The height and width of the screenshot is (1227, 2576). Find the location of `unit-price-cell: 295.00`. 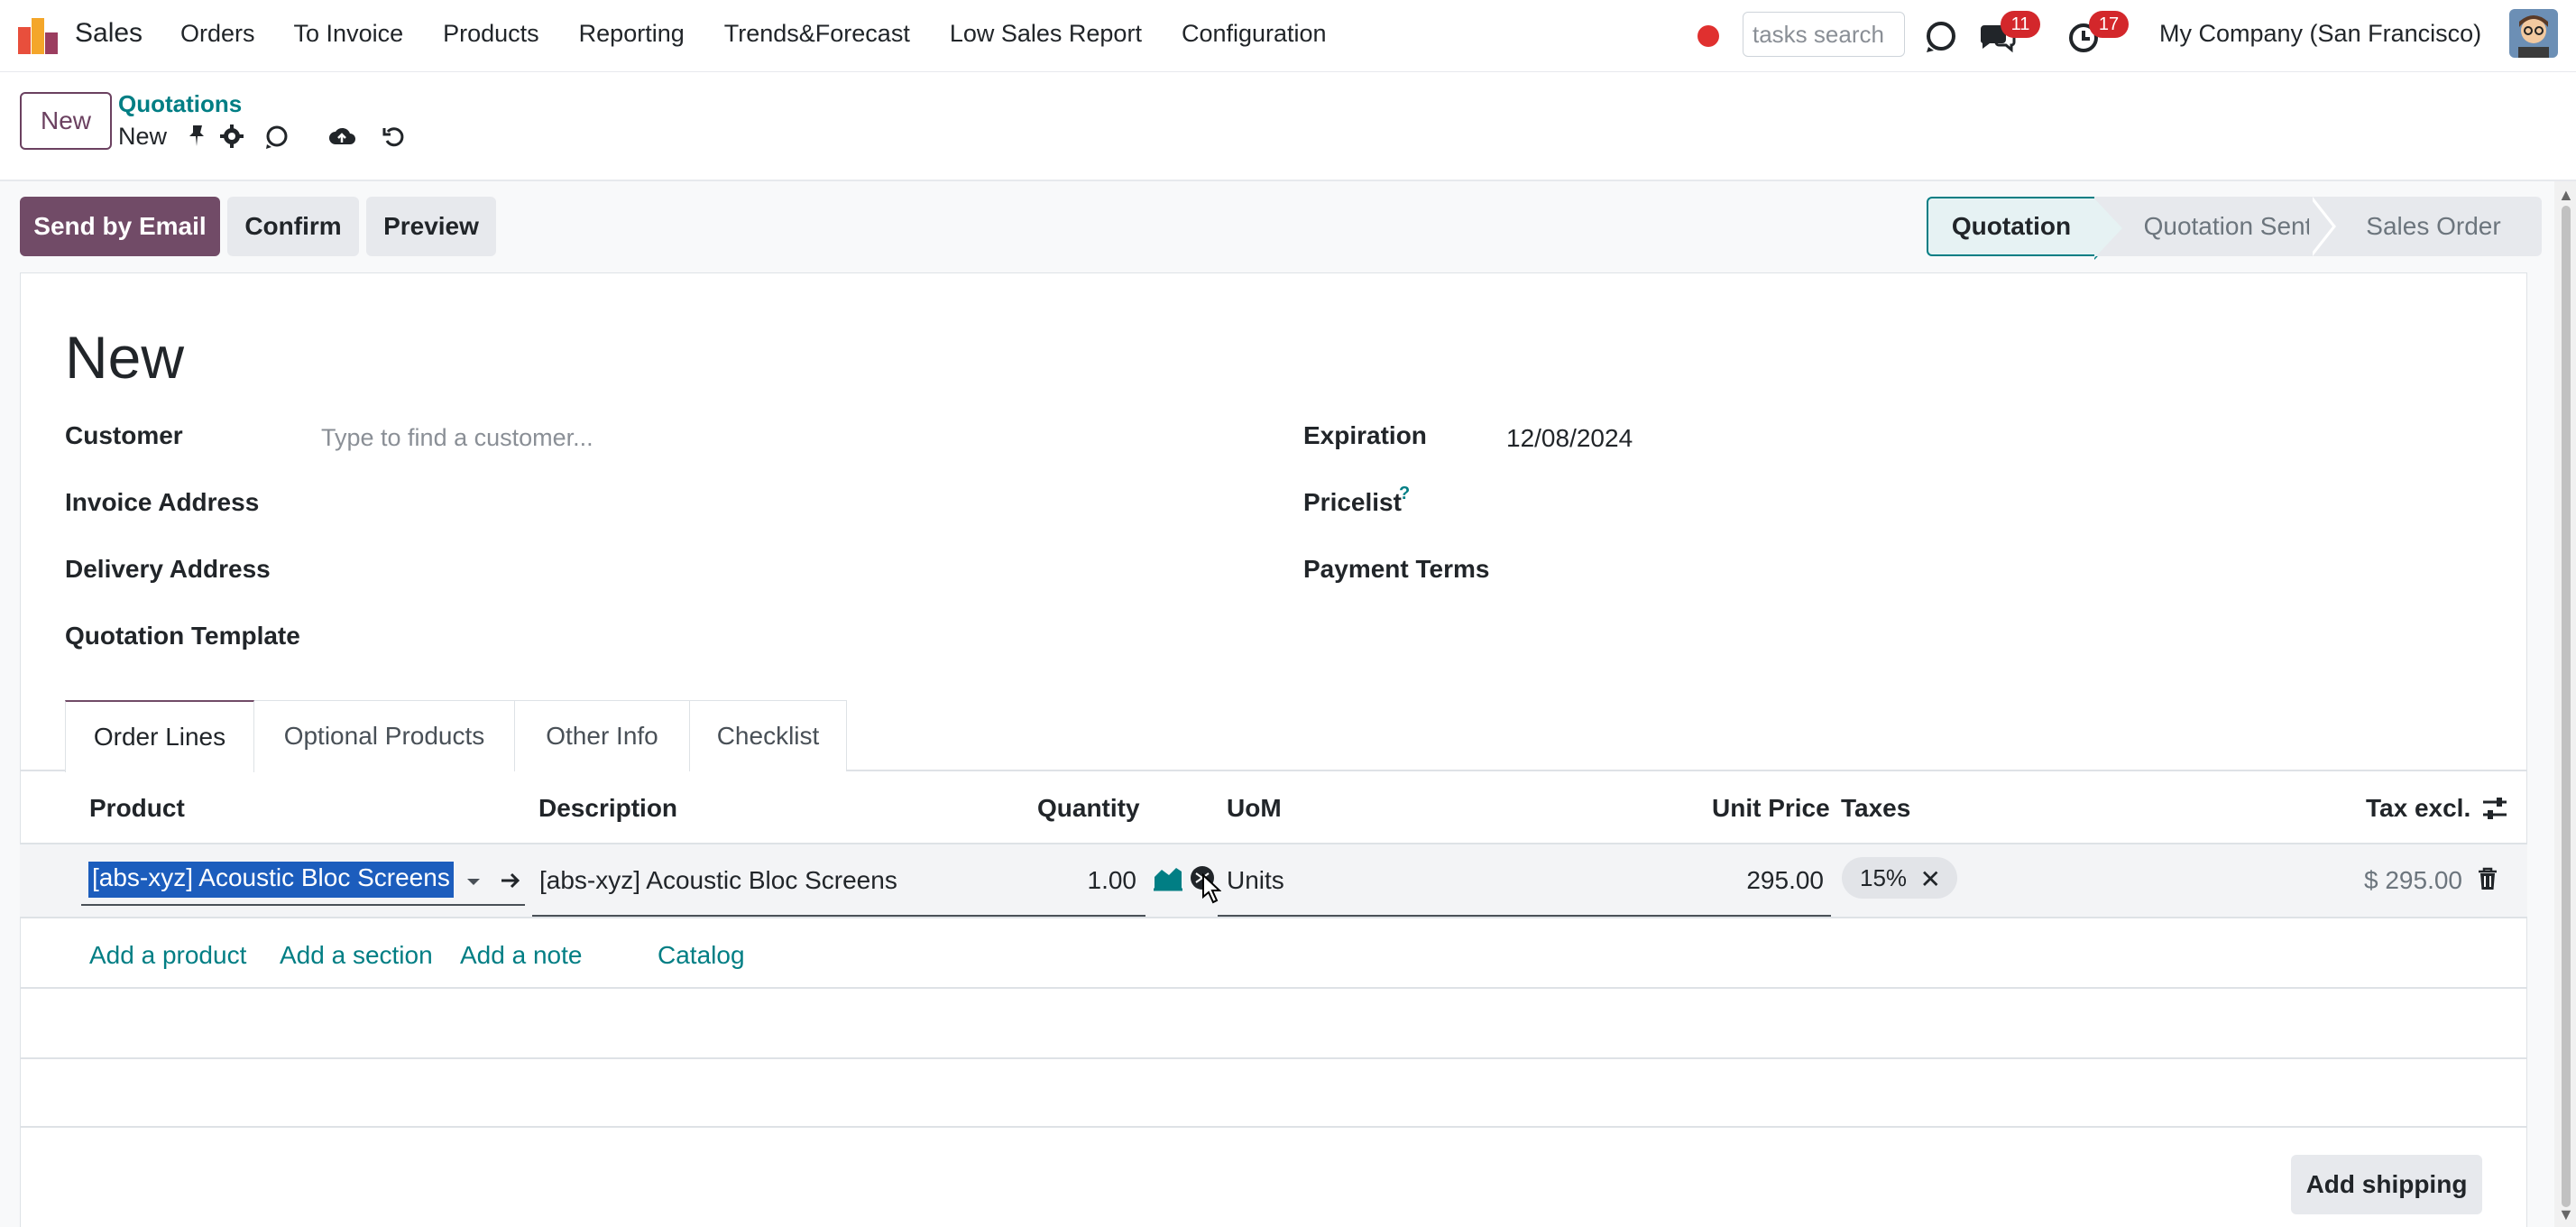

unit-price-cell: 295.00 is located at coordinates (1756, 880).